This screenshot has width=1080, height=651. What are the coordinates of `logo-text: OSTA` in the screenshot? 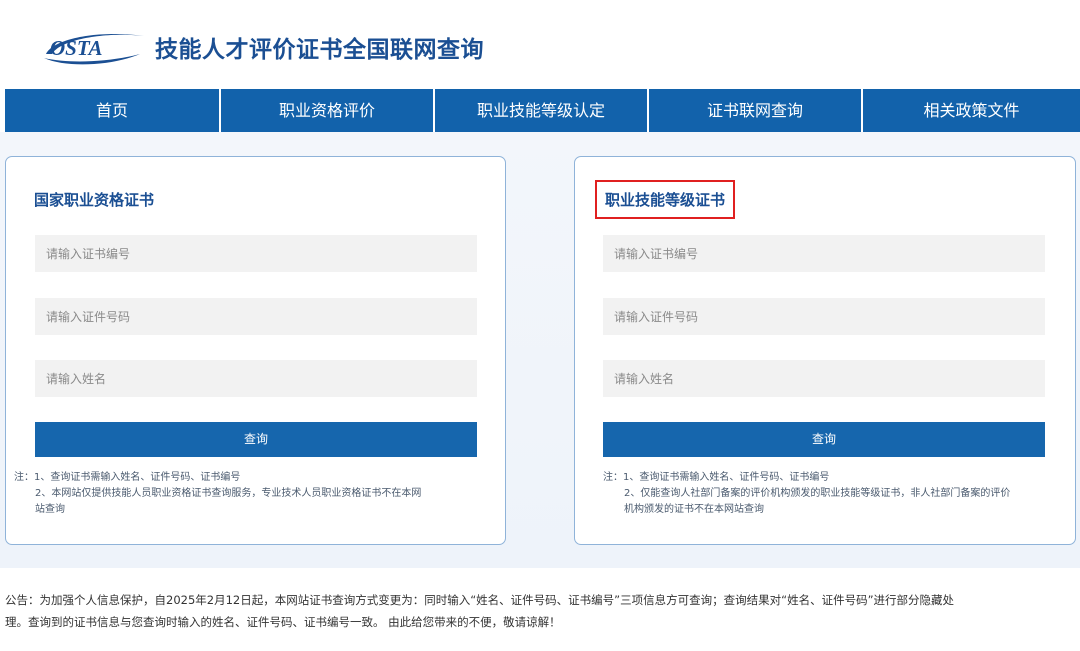 It's located at (76, 48).